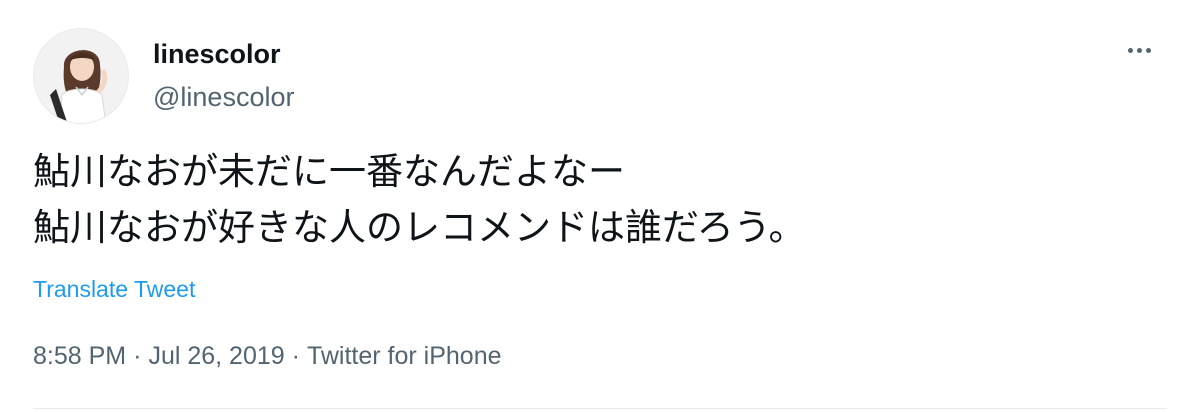 Image resolution: width=1200 pixels, height=412 pixels. I want to click on tweet-metadata: 8:58 PM · Jul 26, 2019 · Twitter for iPhone, so click(267, 356).